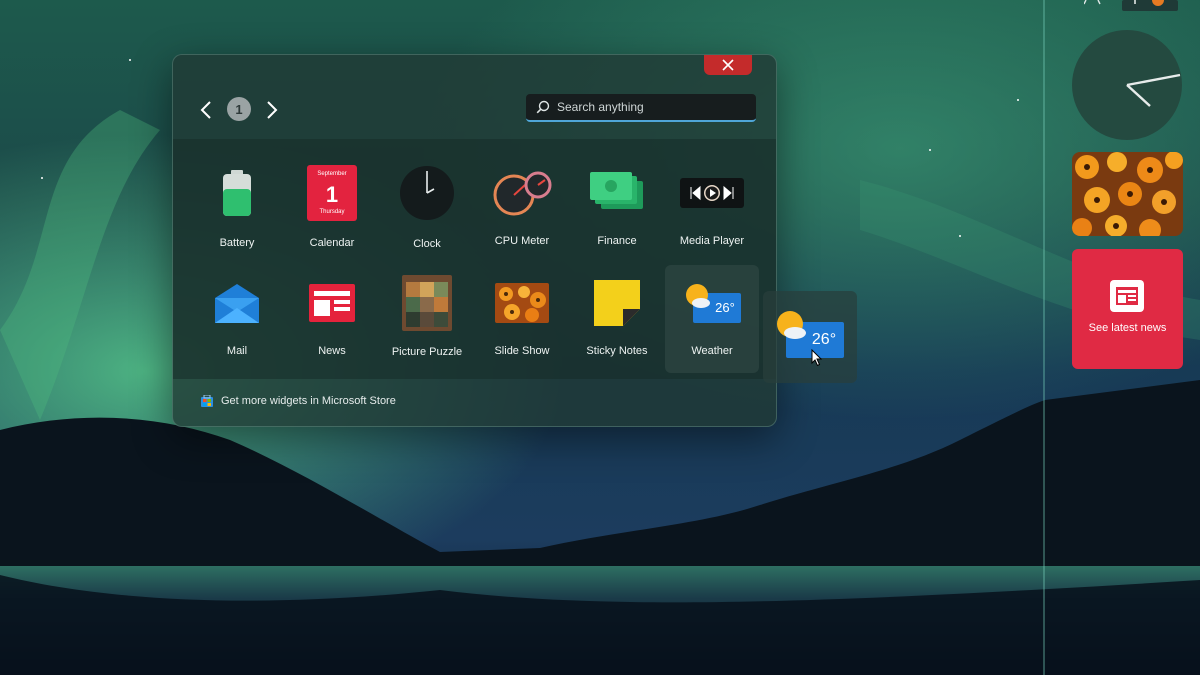 The image size is (1200, 675). I want to click on widget-tile-slide-show: Slide Show, so click(522, 319).